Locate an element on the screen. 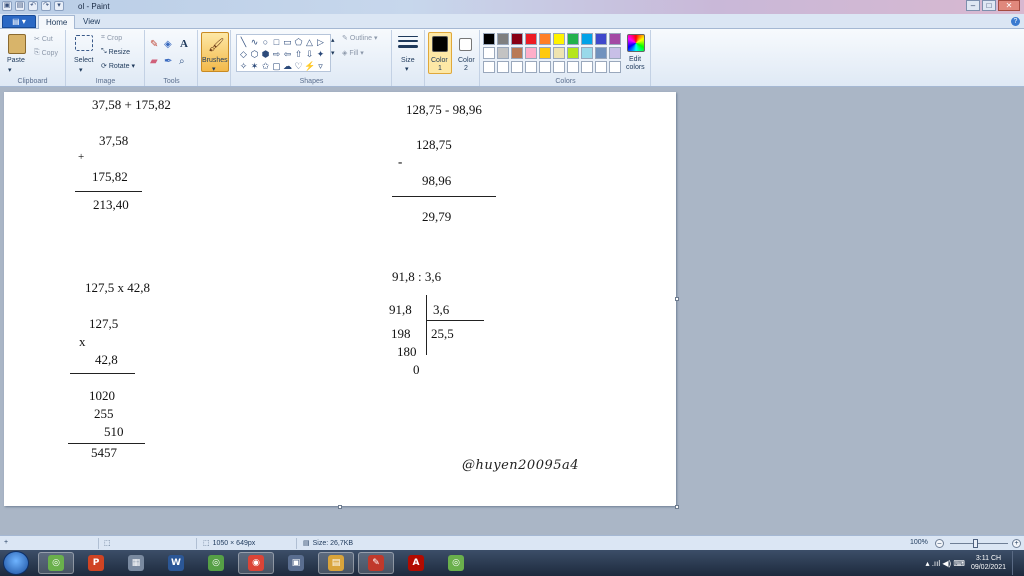  shape-option-icon: ⇩ is located at coordinates (309, 54).